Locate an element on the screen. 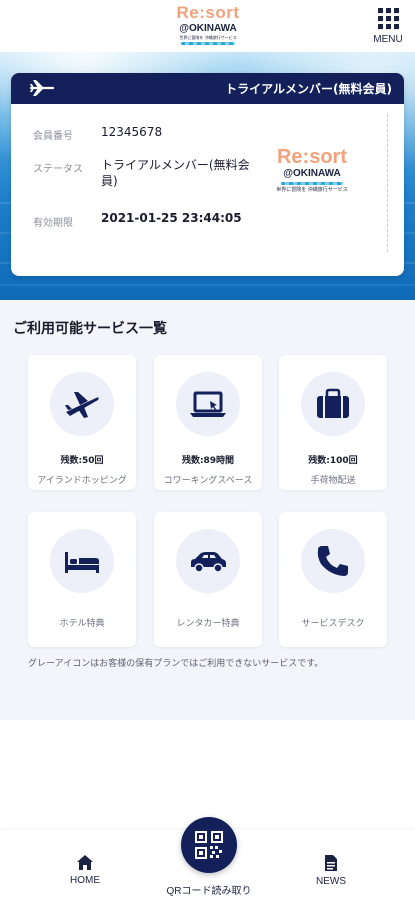 This screenshot has height=900, width=415. app-header: Re:sort @OKINAWA 世界に冒険を 沖縄旅行サービス MENU is located at coordinates (207, 26).